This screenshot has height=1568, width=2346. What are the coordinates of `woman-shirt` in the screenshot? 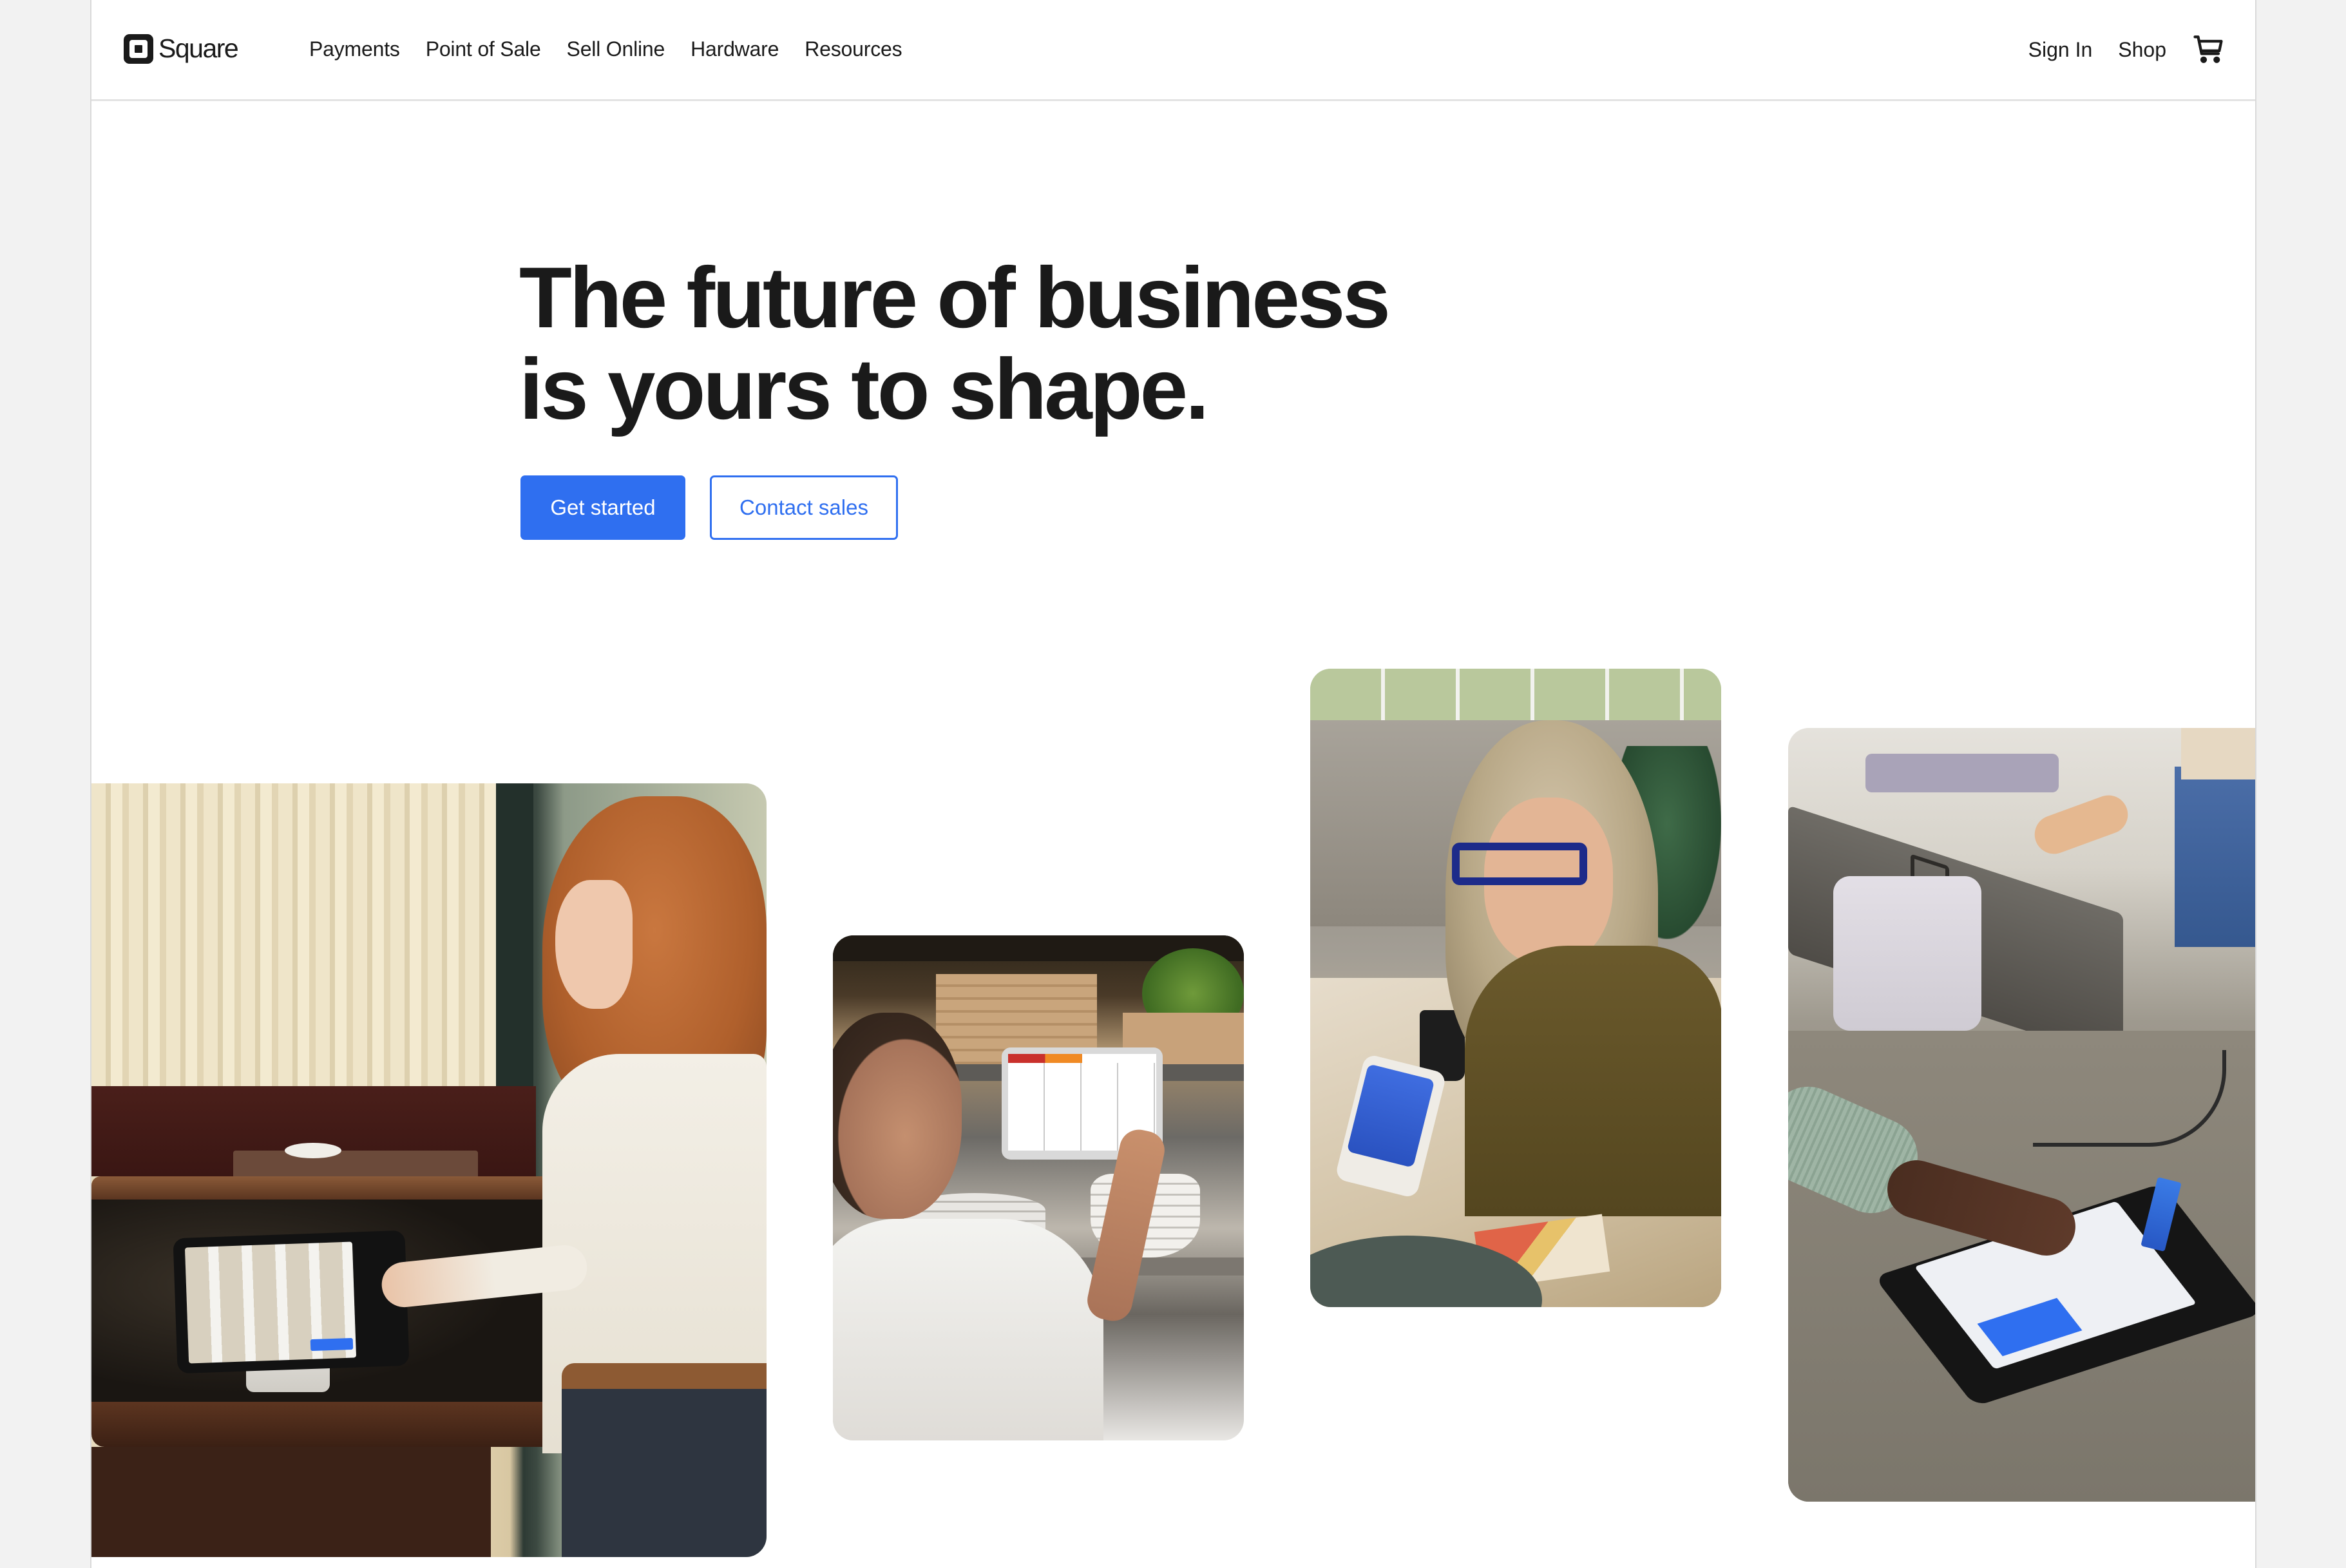 It's located at (1593, 1081).